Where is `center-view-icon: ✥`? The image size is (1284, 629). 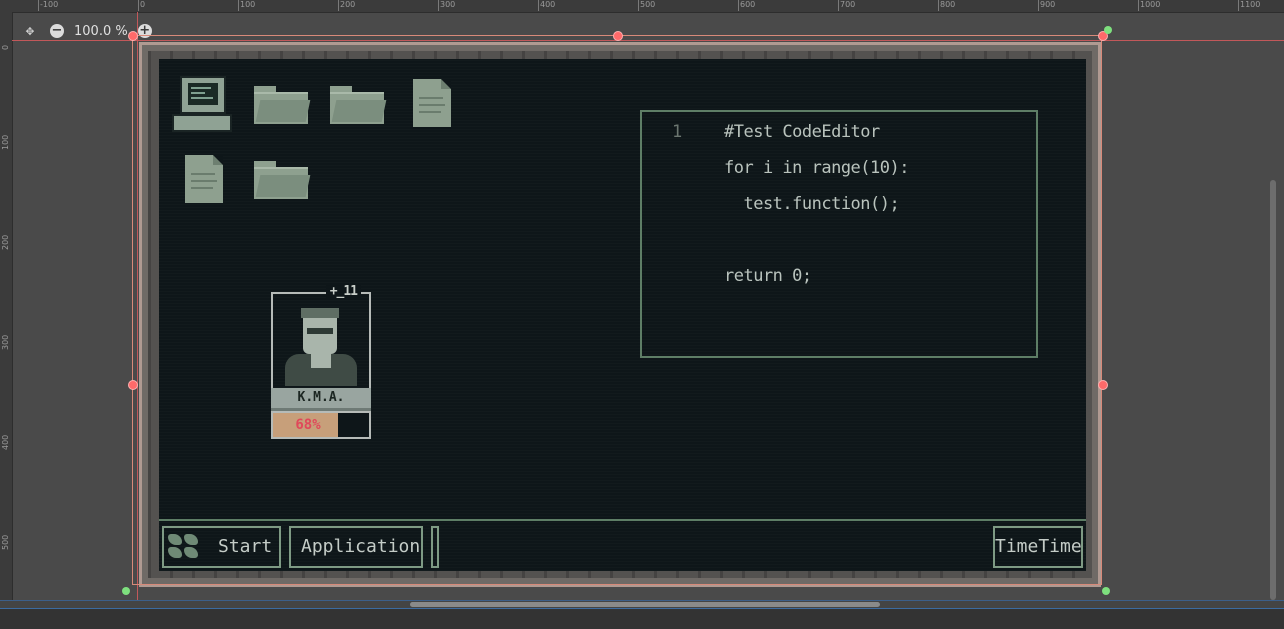 center-view-icon: ✥ is located at coordinates (30, 31).